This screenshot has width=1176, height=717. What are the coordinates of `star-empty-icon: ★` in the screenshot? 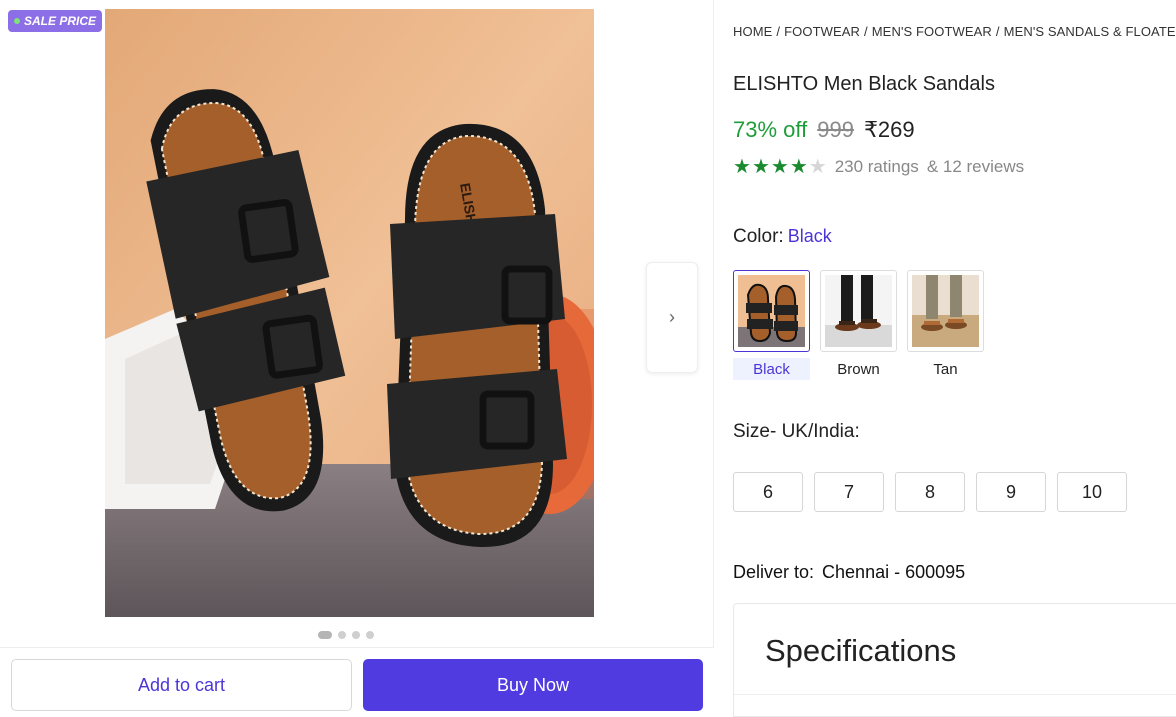 It's located at (817, 167).